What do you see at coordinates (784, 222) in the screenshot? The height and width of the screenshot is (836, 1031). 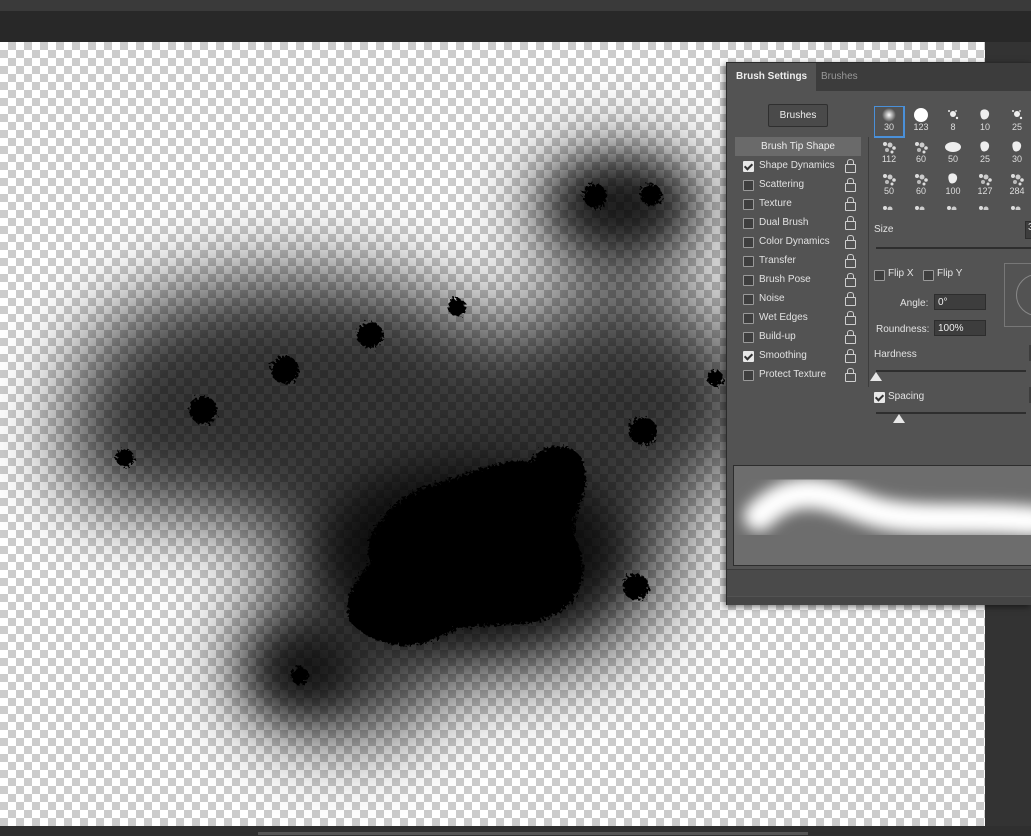 I see `option-label: Dual Brush` at bounding box center [784, 222].